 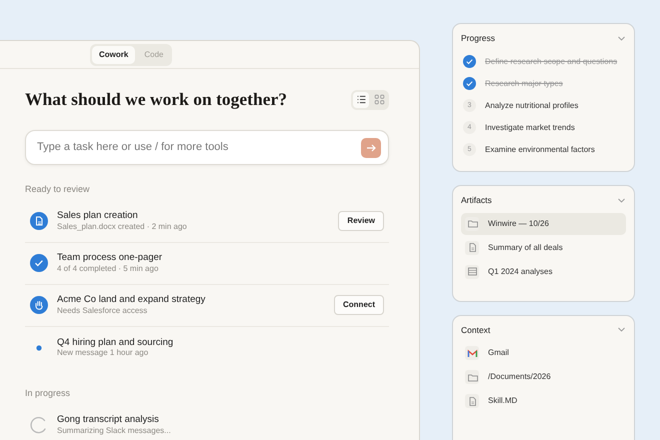 I want to click on task-title: Sales plan creation, so click(x=98, y=216).